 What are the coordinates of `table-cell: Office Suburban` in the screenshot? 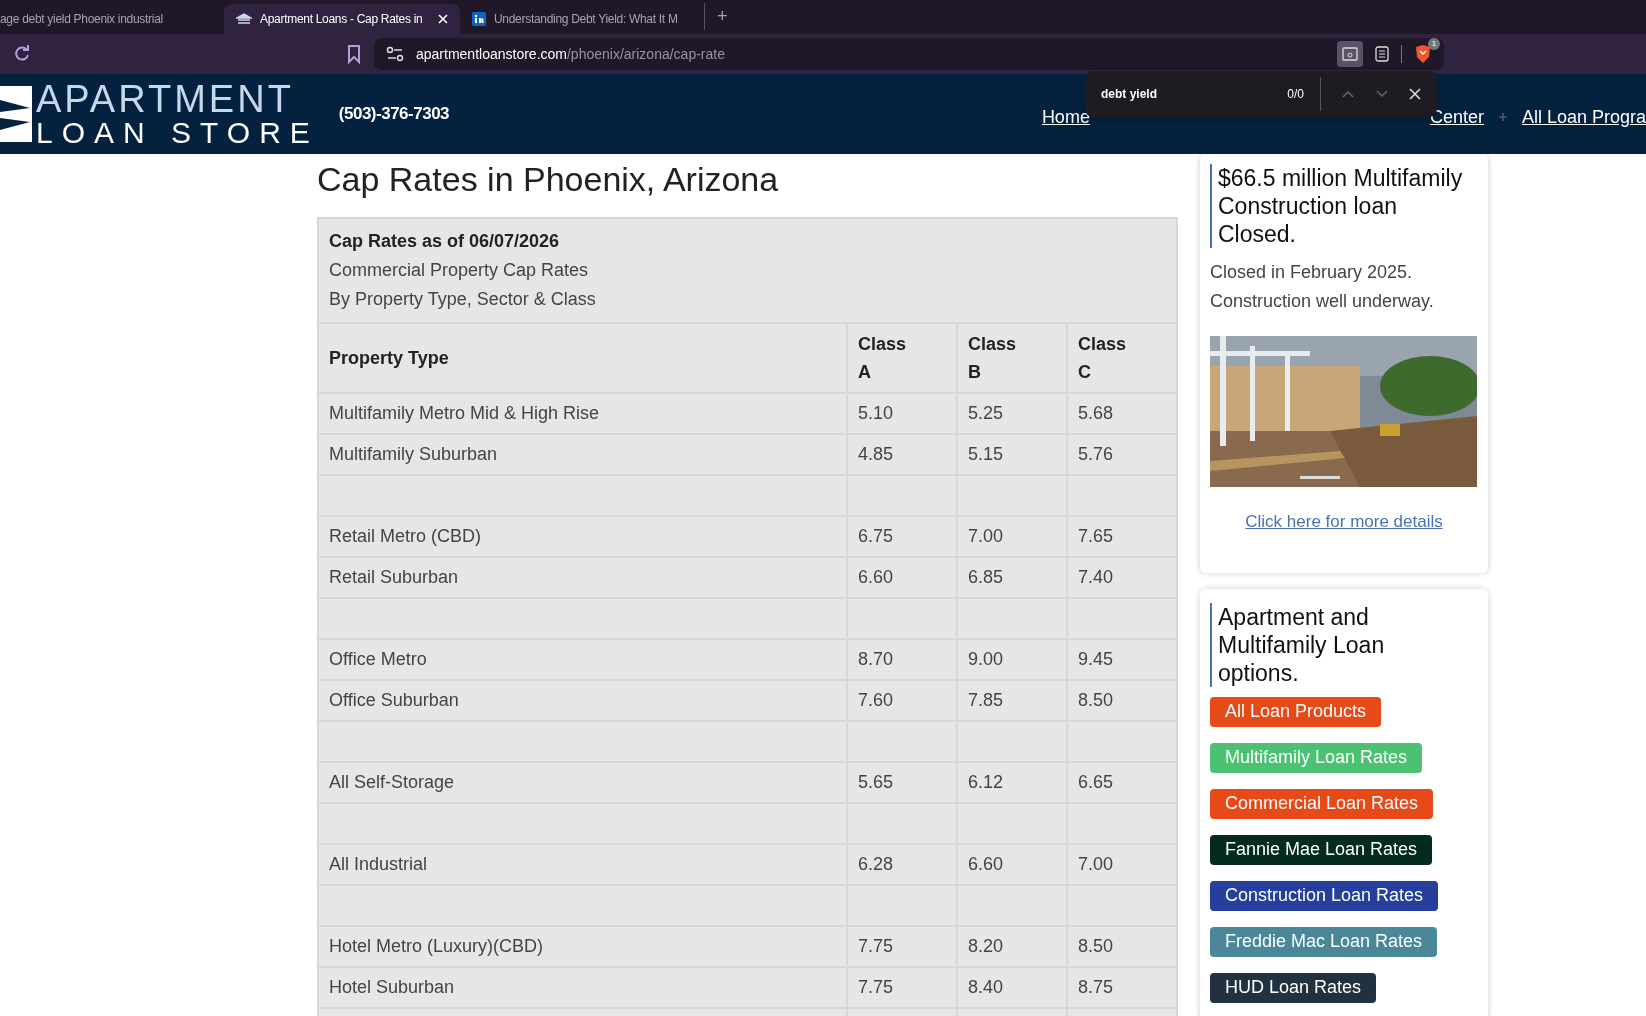 It's located at (582, 700).